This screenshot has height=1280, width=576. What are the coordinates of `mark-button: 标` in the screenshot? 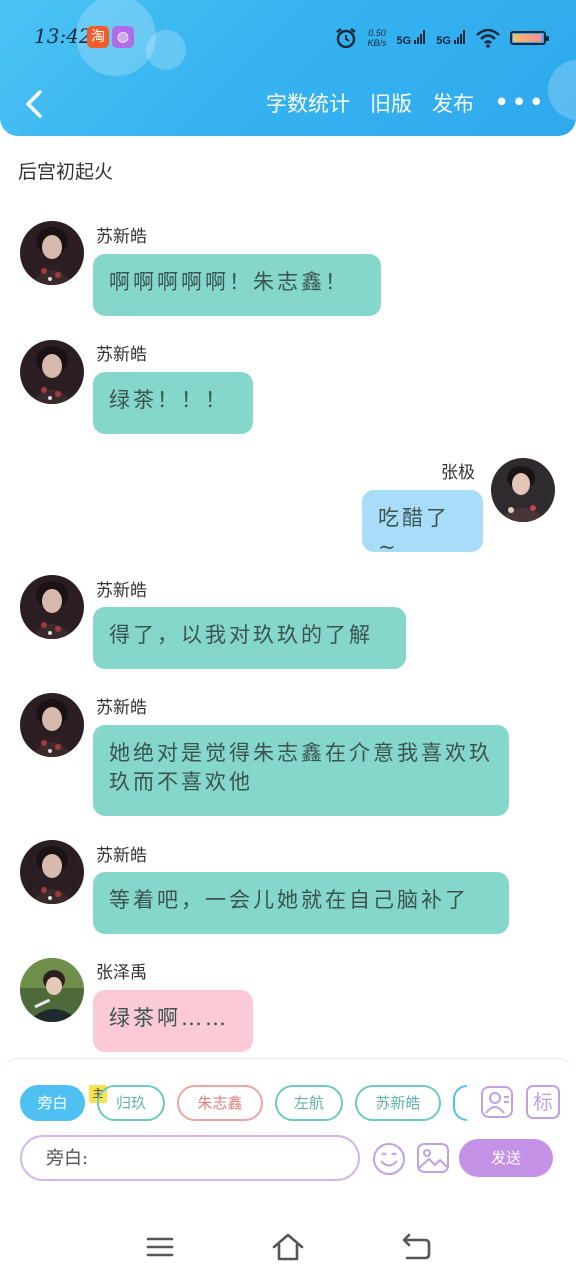 It's located at (543, 1102).